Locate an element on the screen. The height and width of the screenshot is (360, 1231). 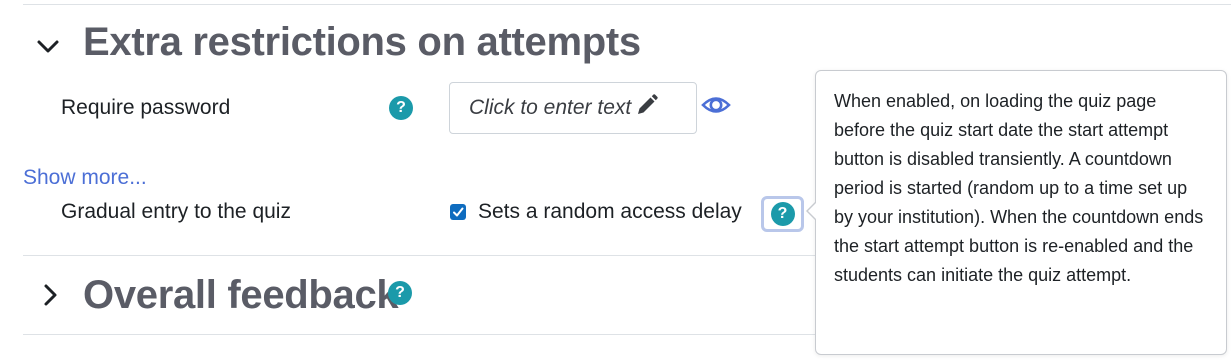
gradual-entry-label: Gradual entry to the quiz is located at coordinates (176, 211).